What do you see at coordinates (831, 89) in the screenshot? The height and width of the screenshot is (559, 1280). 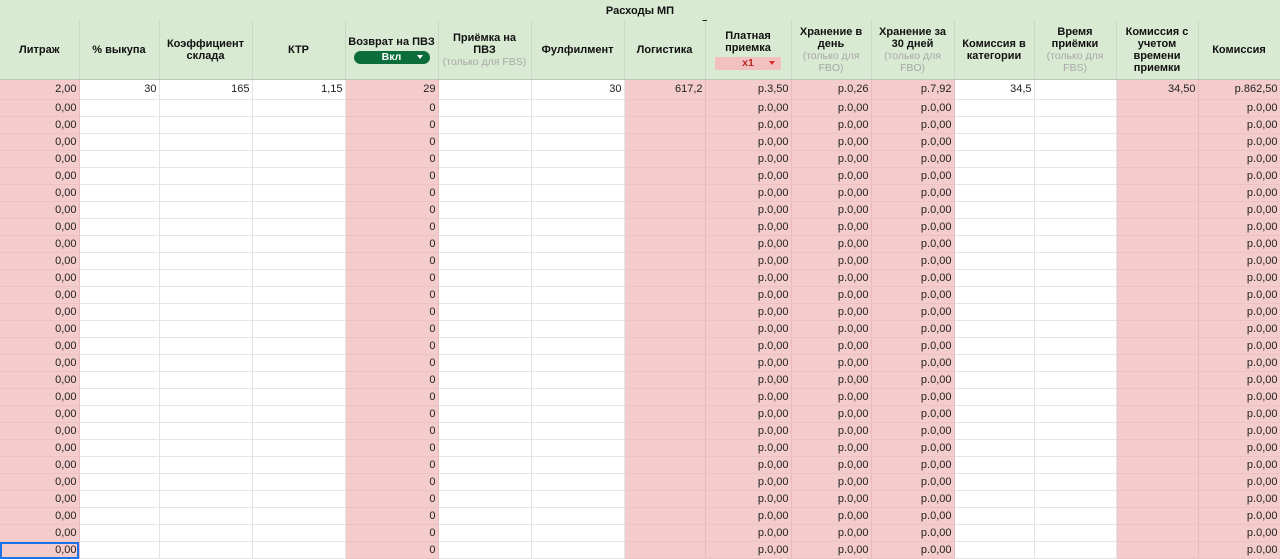 I see `table-cell: р.0,26` at bounding box center [831, 89].